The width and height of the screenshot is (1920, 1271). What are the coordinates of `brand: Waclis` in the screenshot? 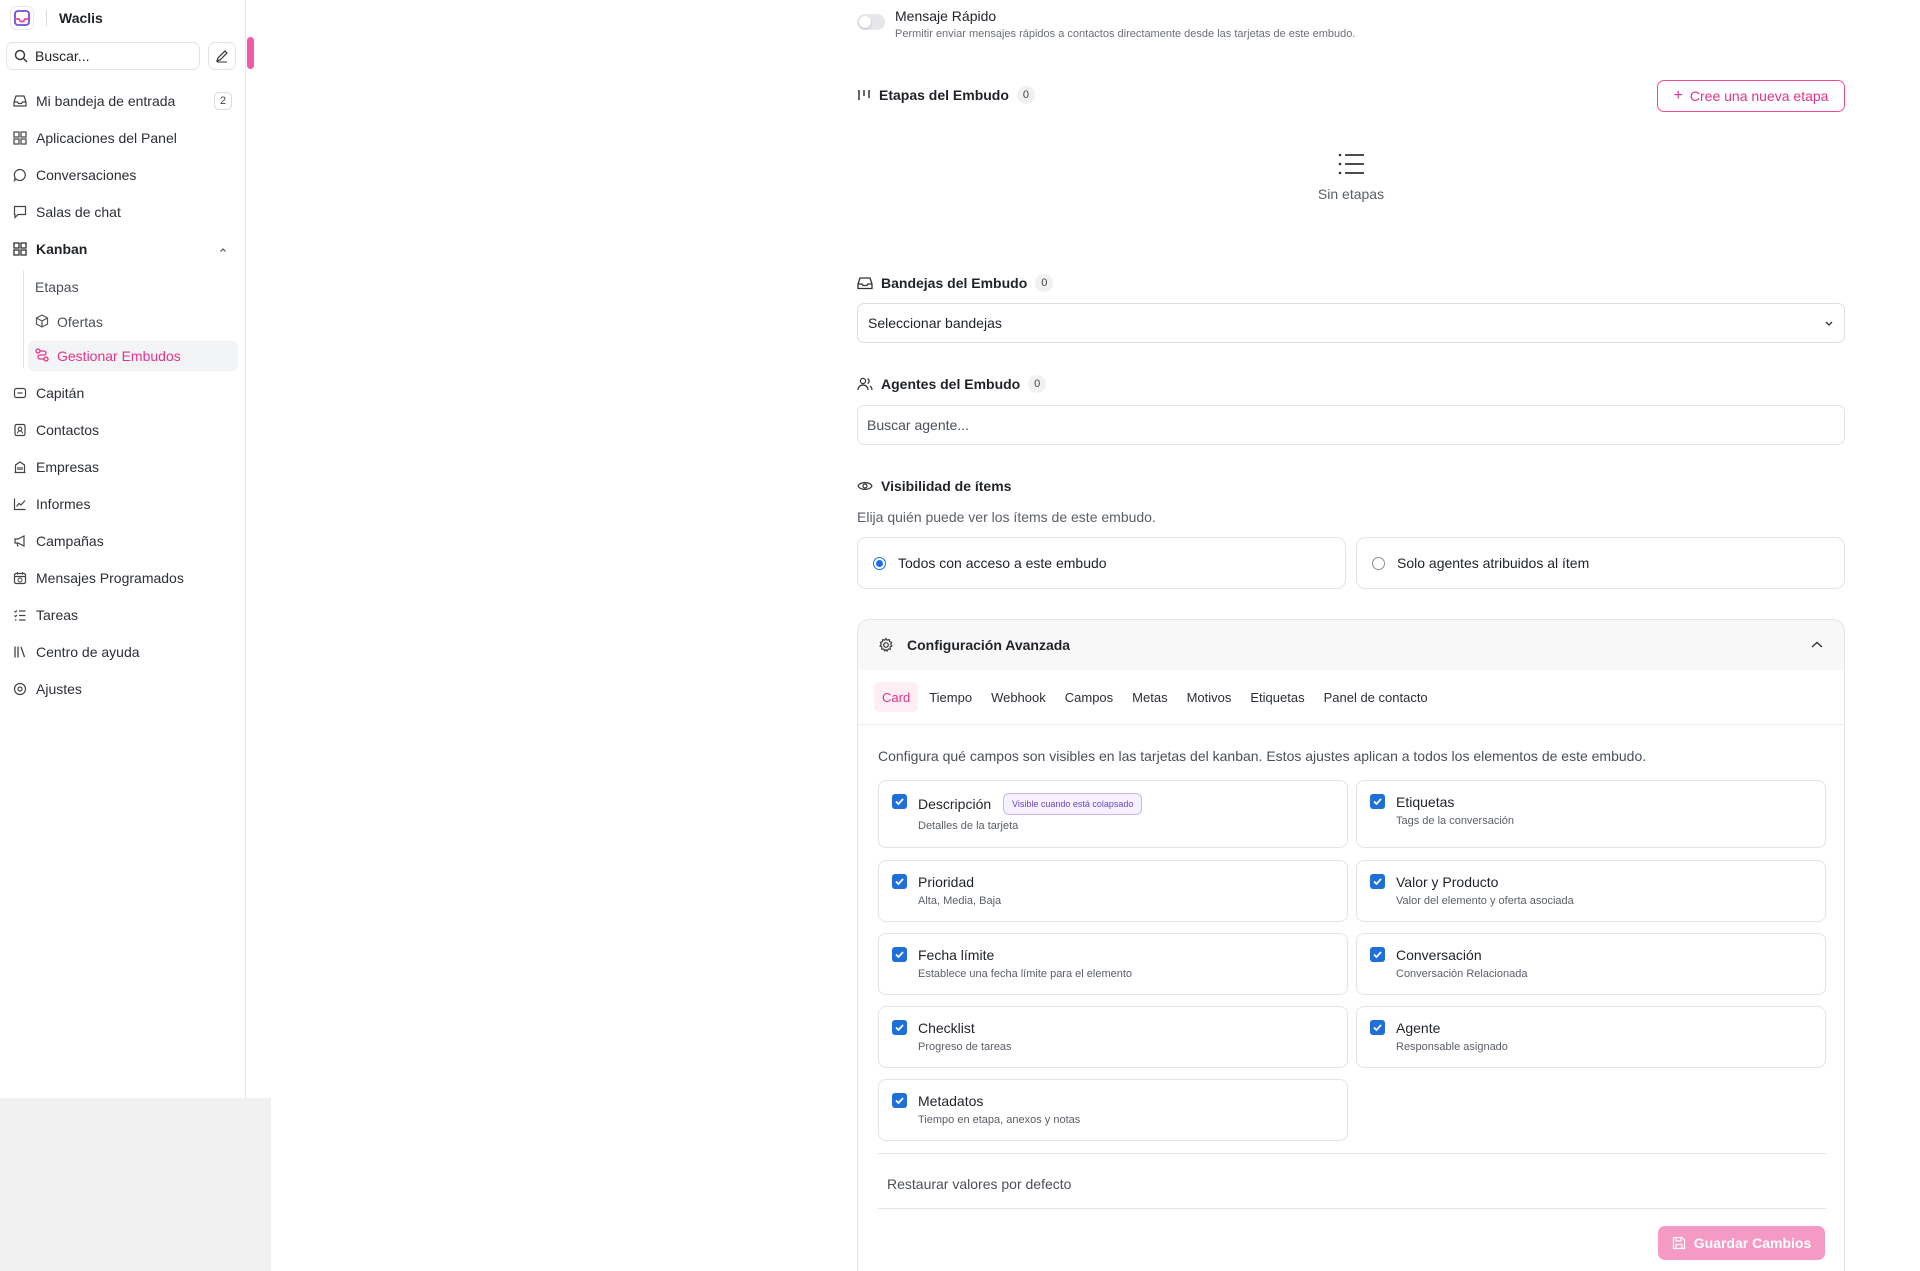 It's located at (56, 18).